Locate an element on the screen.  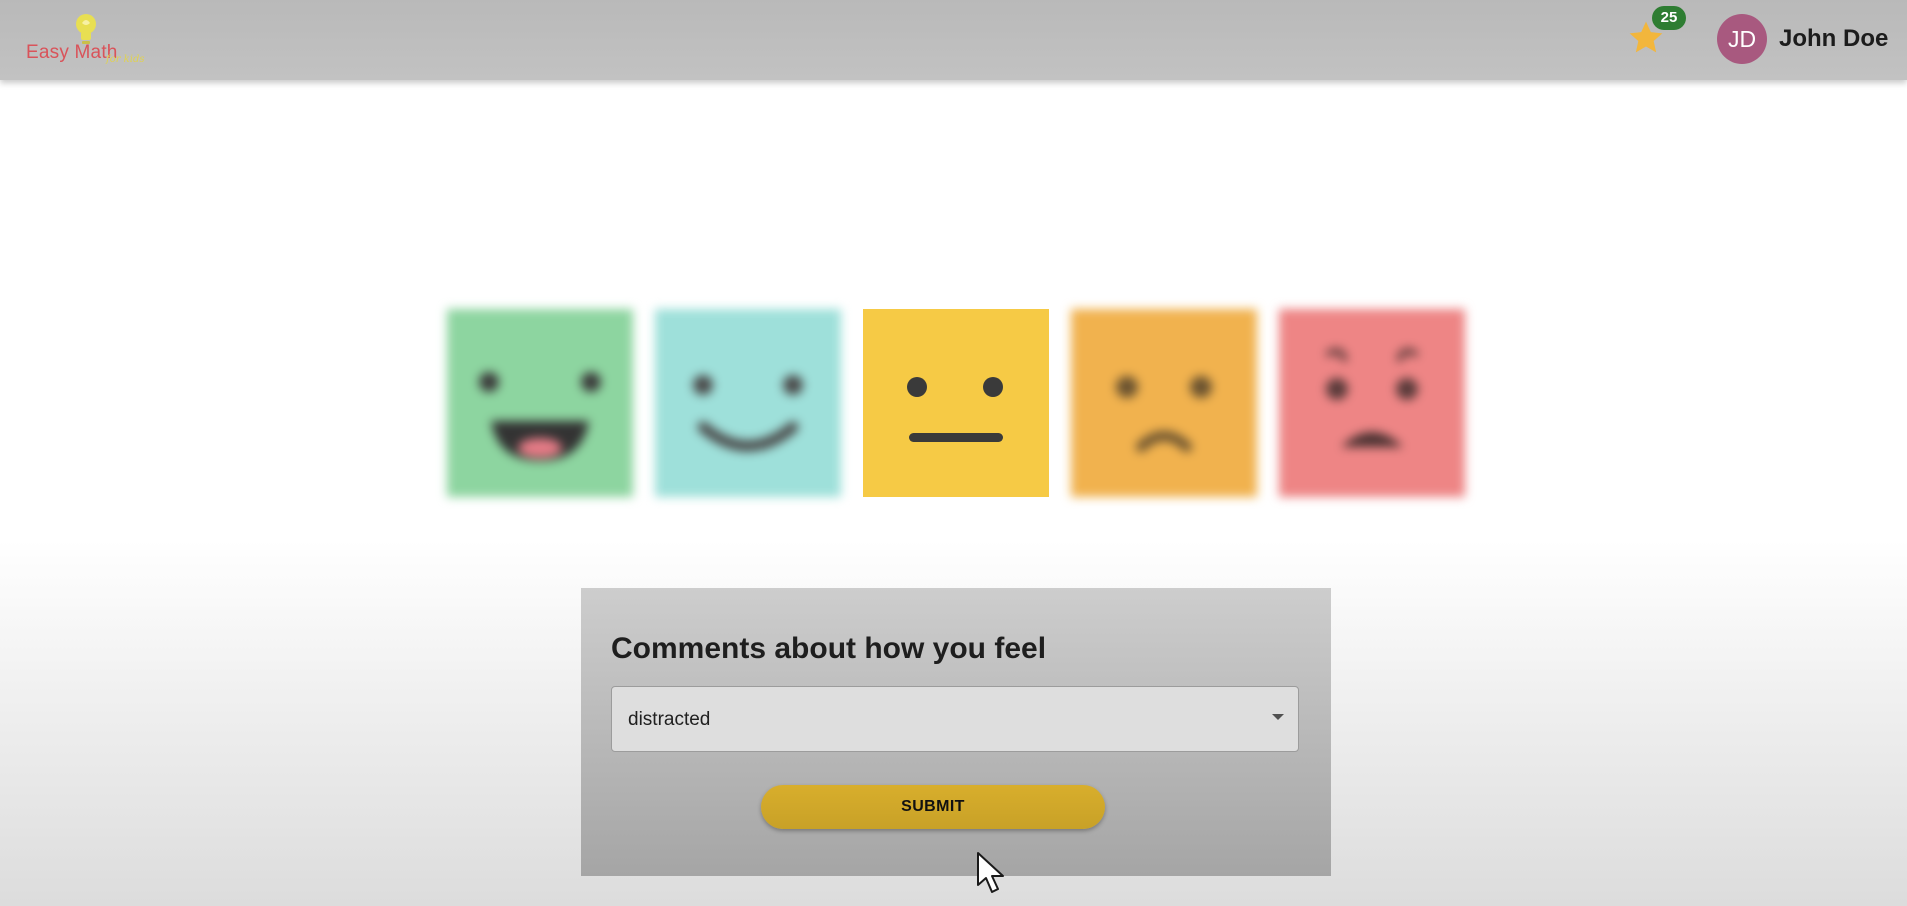
upset-face-icon is located at coordinates (1372, 403).